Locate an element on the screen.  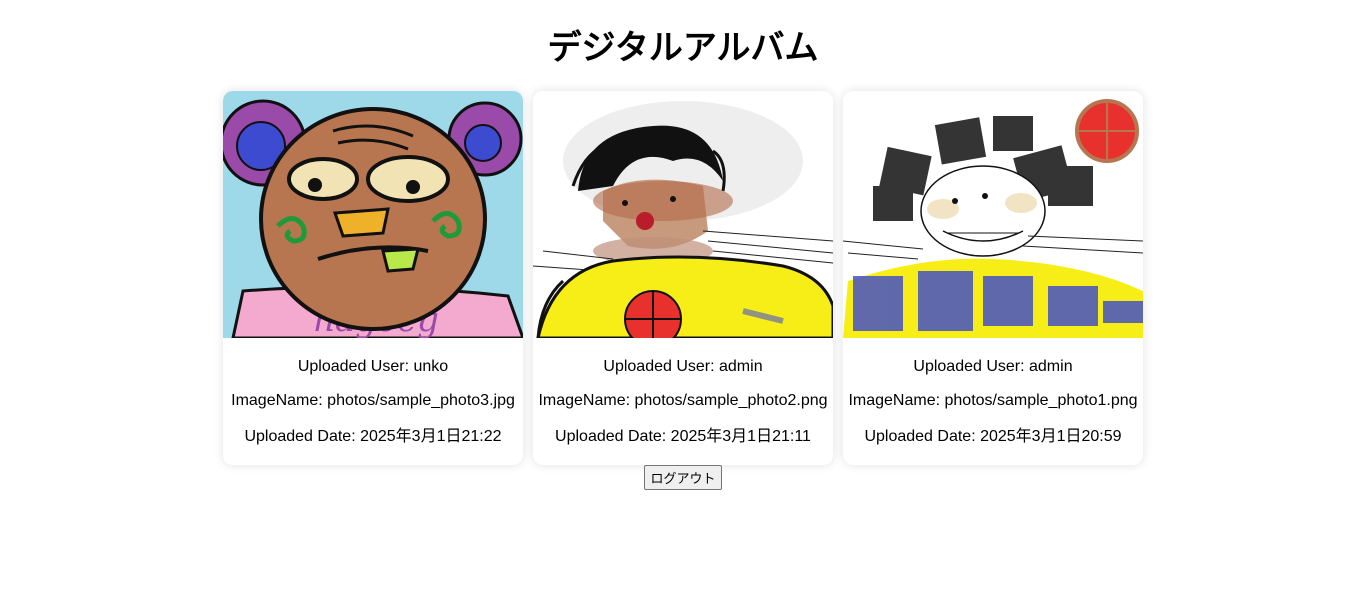
logout-button: ログアウト is located at coordinates (683, 477).